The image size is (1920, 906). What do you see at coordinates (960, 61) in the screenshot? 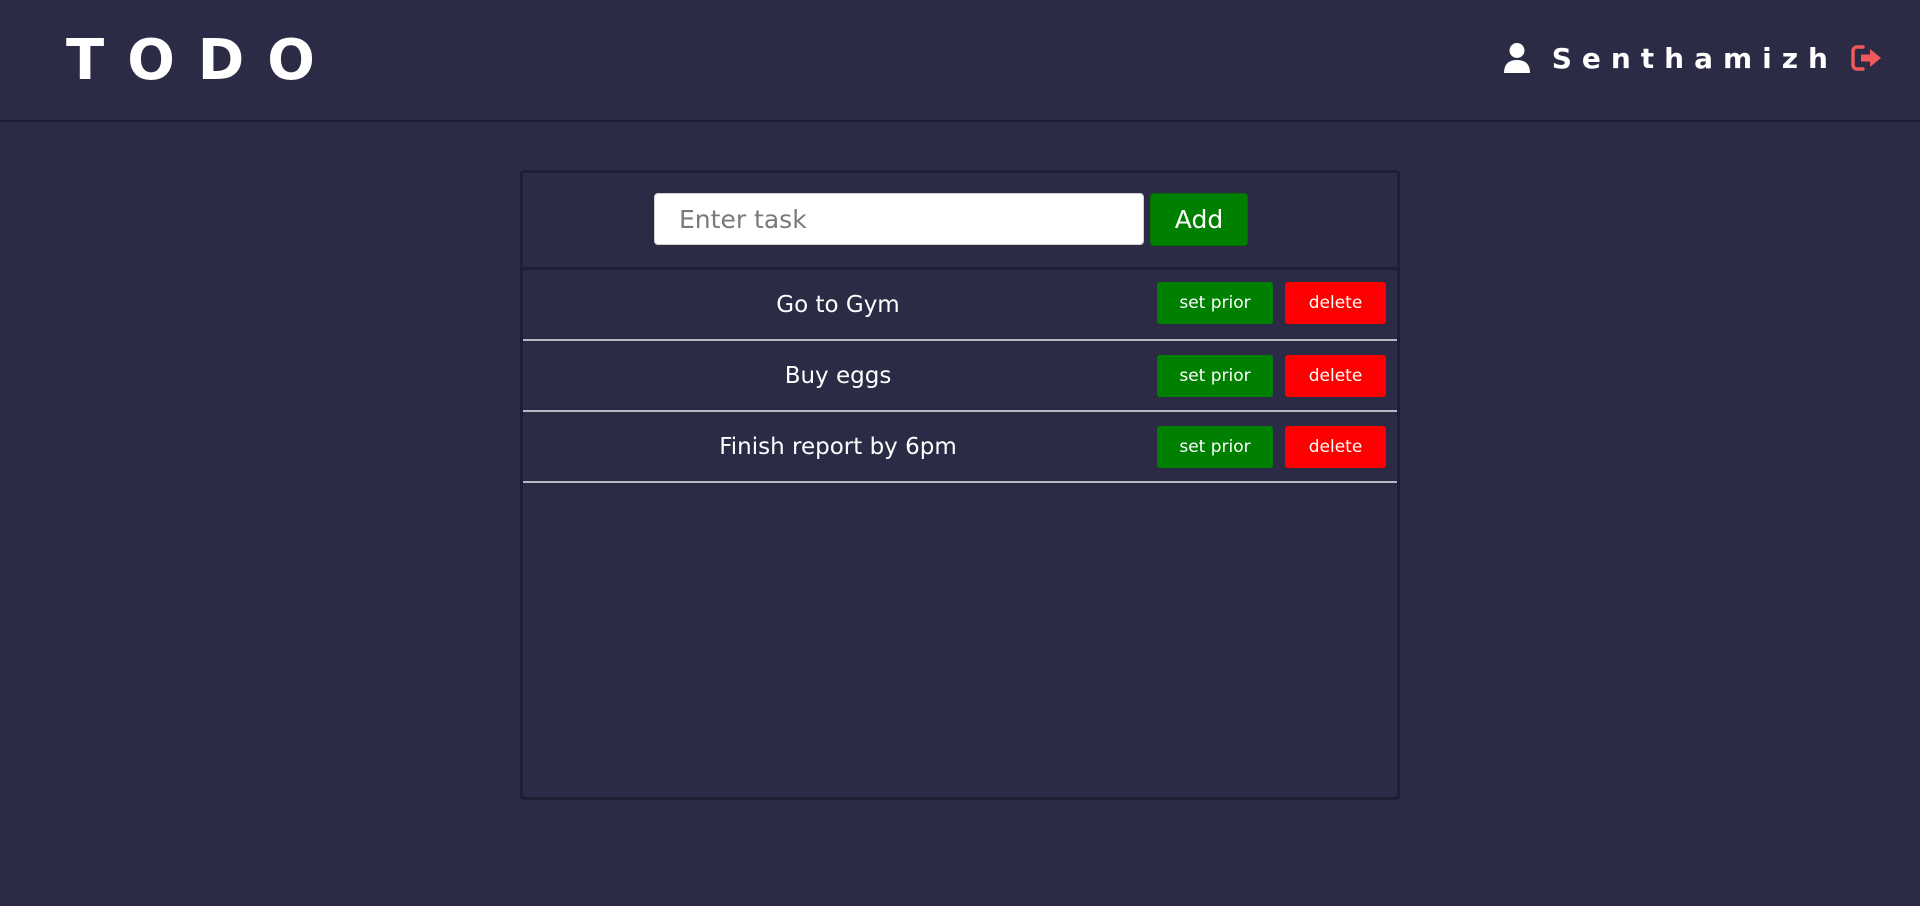
I see `navbar: TODO Senthamizh` at bounding box center [960, 61].